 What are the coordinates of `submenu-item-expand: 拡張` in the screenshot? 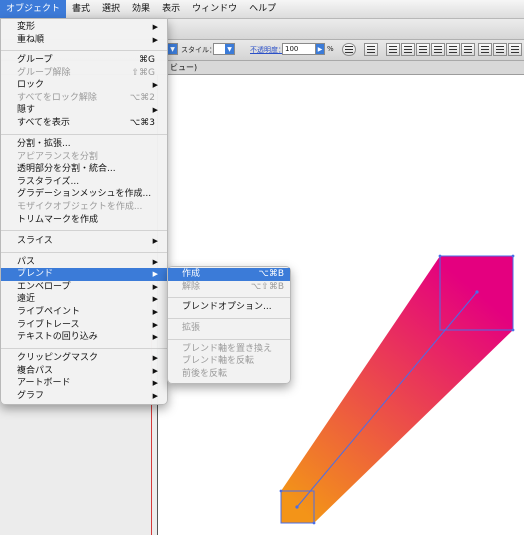 It's located at (229, 328).